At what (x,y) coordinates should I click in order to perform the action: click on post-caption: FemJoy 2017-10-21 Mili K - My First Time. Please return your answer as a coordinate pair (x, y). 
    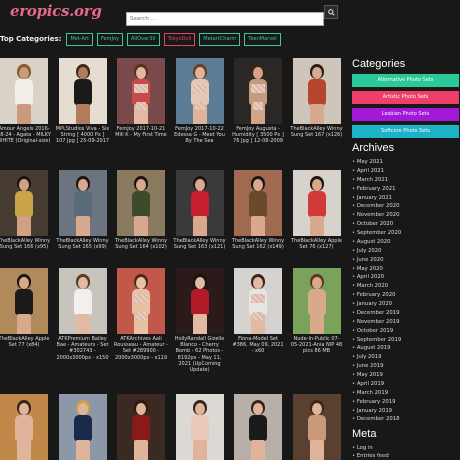
    Looking at the image, I should click on (141, 132).